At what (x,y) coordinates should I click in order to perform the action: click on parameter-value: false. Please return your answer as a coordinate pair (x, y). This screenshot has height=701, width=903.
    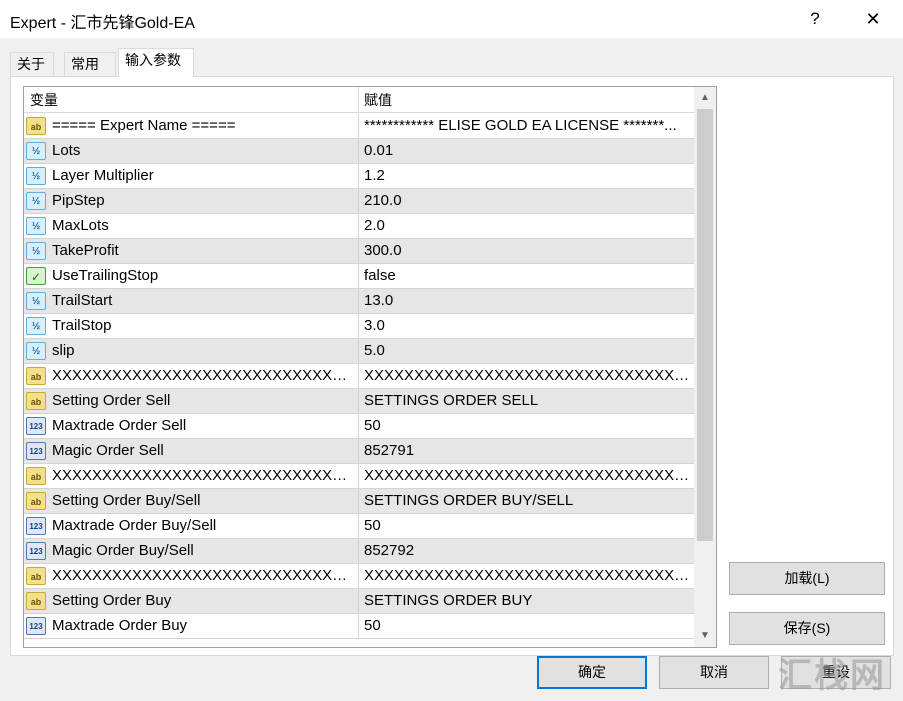
    Looking at the image, I should click on (527, 276).